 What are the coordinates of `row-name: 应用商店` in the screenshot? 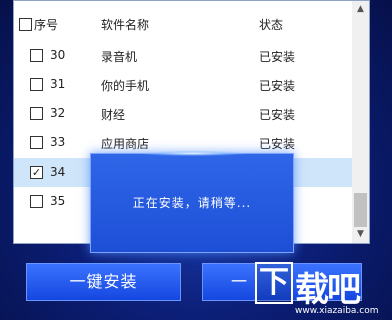 It's located at (125, 144).